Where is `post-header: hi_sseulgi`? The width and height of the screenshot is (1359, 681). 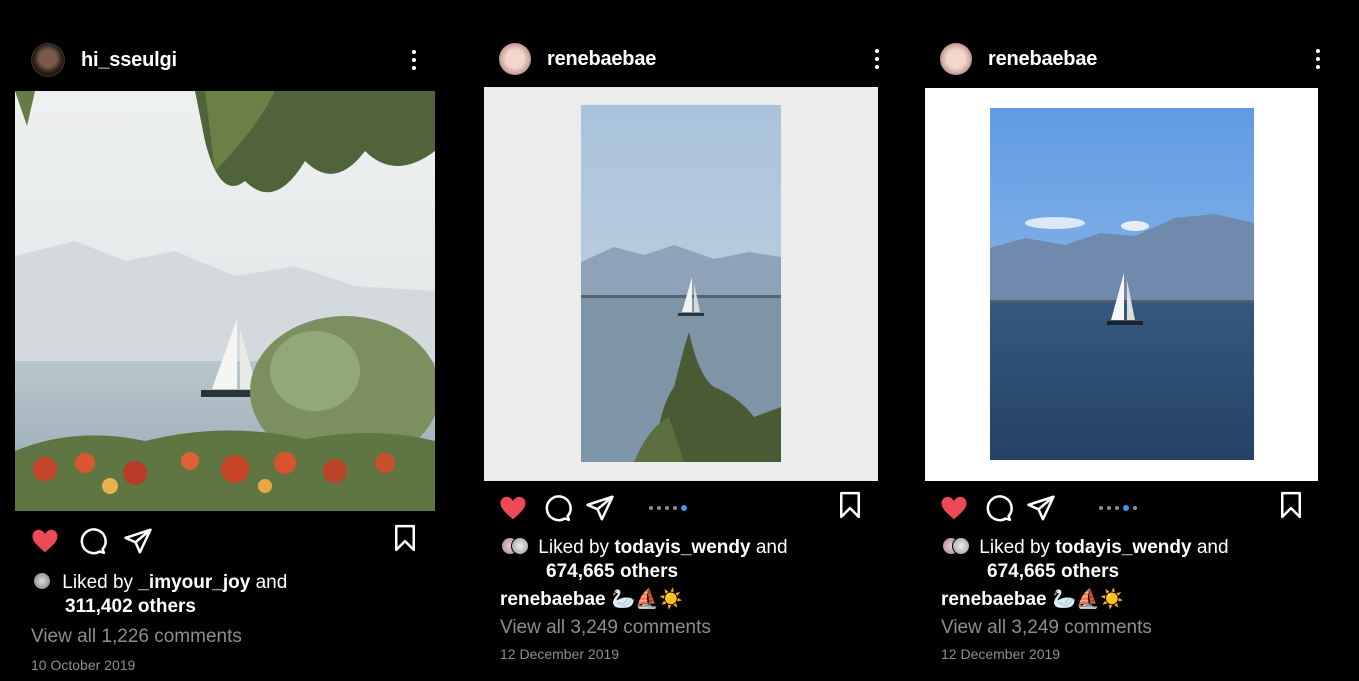 post-header: hi_sseulgi is located at coordinates (231, 60).